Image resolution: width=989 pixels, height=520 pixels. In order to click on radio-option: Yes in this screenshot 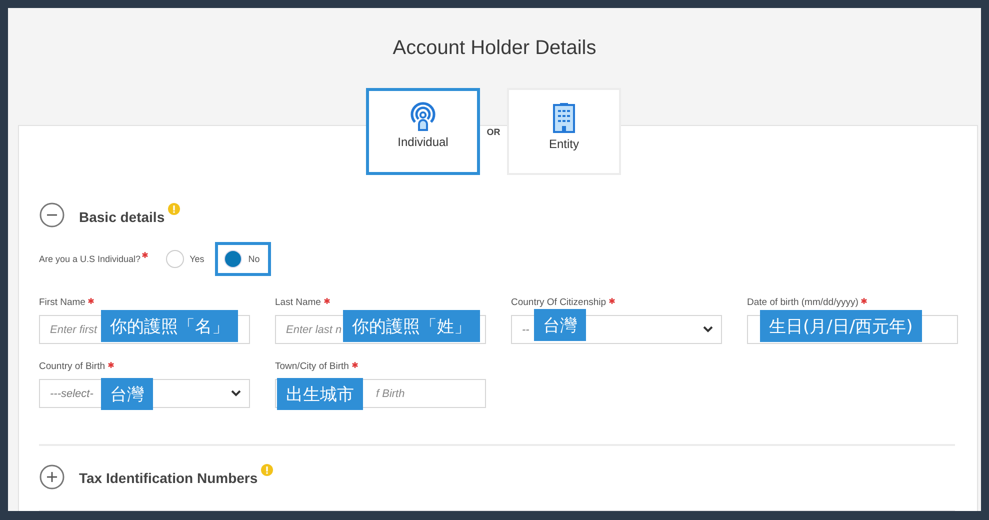, I will do `click(186, 259)`.